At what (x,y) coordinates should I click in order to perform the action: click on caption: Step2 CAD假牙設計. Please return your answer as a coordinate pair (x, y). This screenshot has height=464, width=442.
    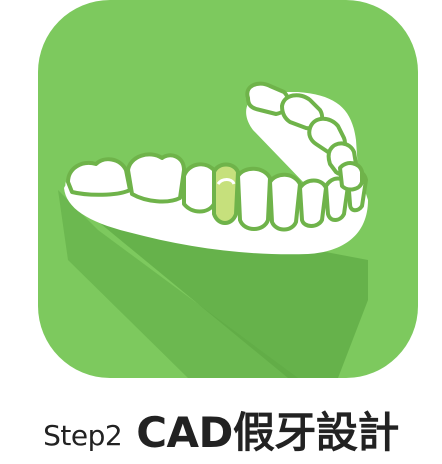
    Looking at the image, I should click on (221, 424).